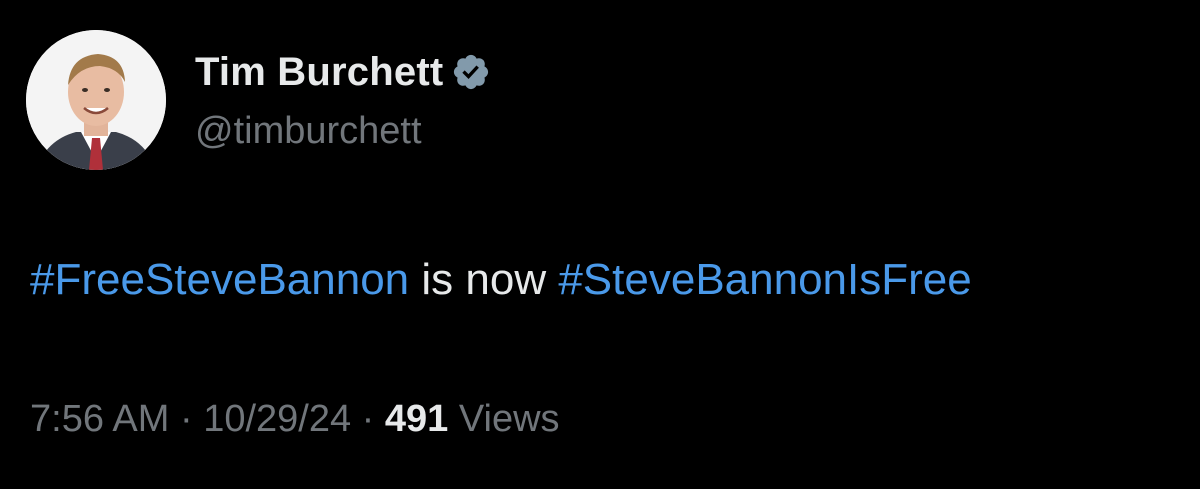 This screenshot has width=1200, height=489. Describe the element at coordinates (308, 131) in the screenshot. I see `author-handle: @timburchett` at that location.